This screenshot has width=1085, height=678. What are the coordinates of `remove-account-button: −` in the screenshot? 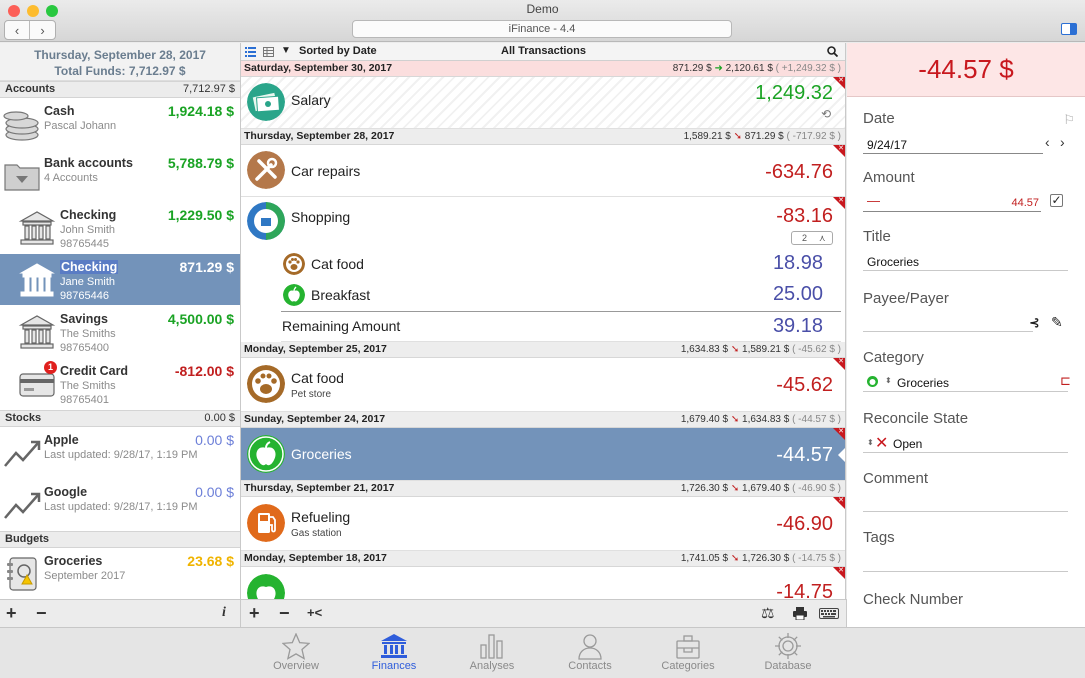 It's located at (41, 613).